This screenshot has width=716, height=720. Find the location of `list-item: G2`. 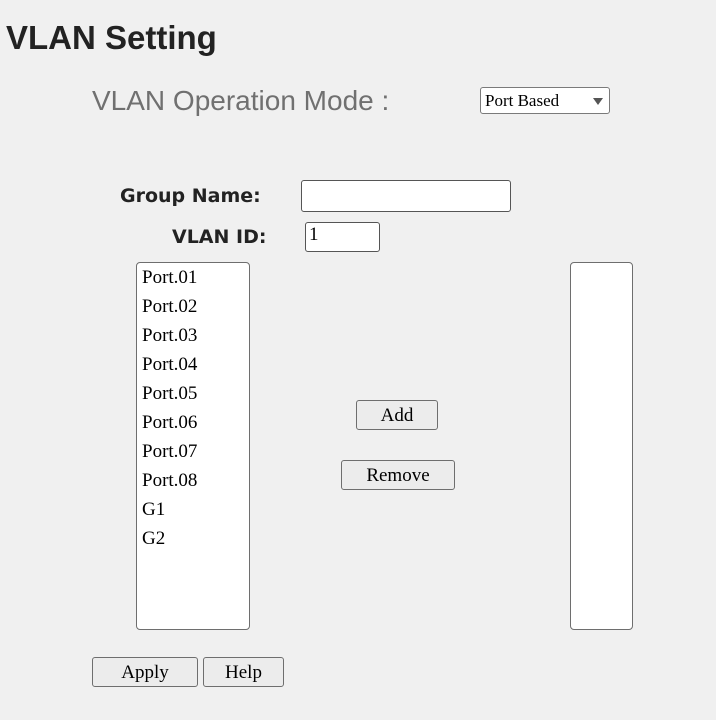

list-item: G2 is located at coordinates (193, 538).